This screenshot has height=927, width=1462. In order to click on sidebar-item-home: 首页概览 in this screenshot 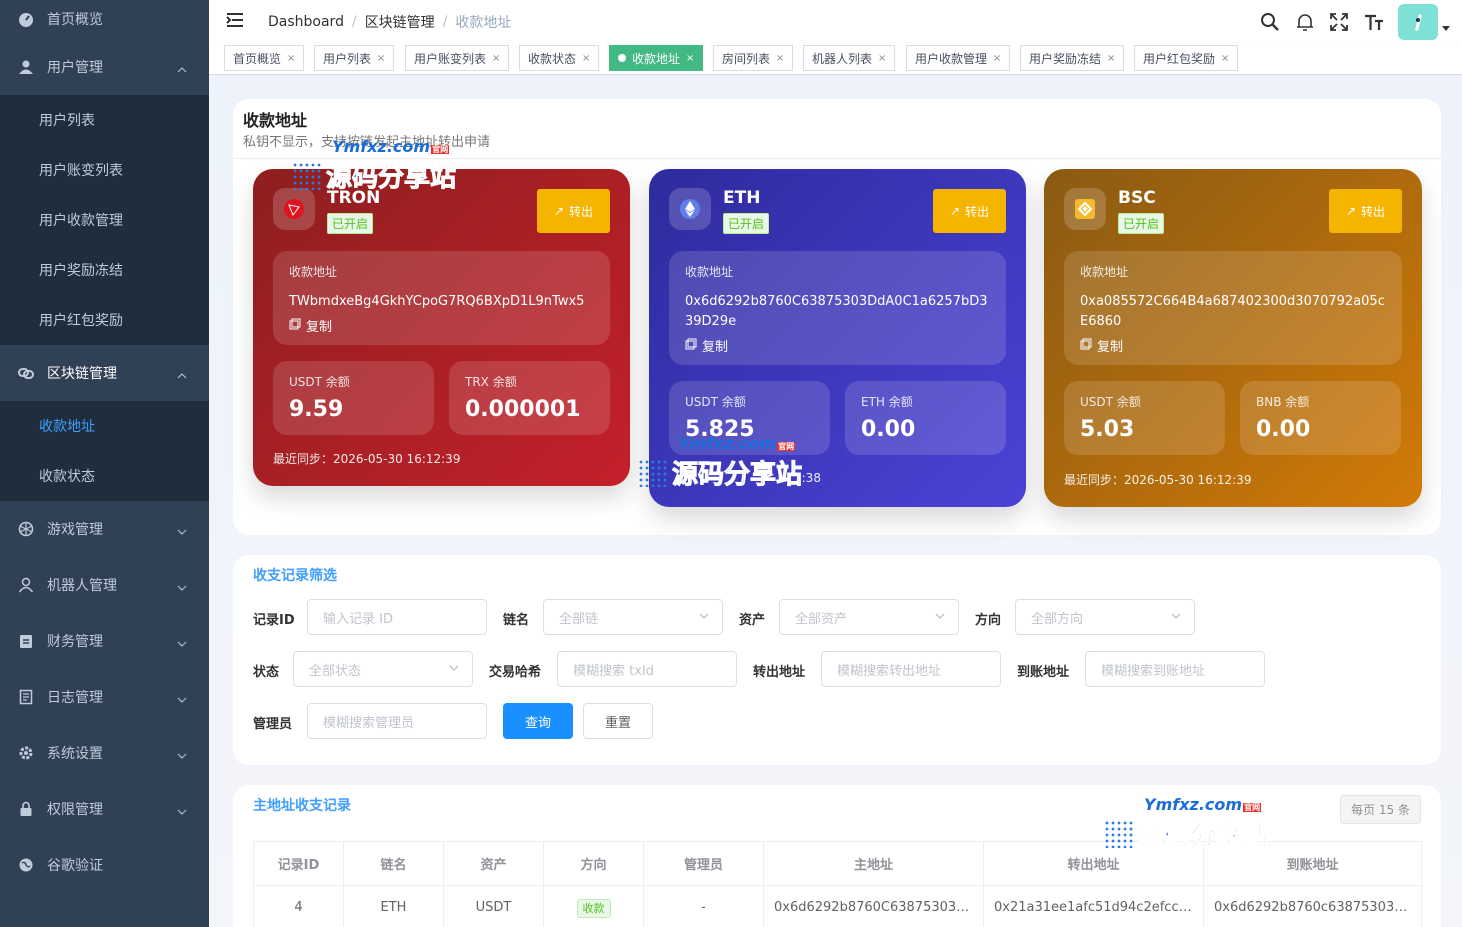, I will do `click(104, 19)`.